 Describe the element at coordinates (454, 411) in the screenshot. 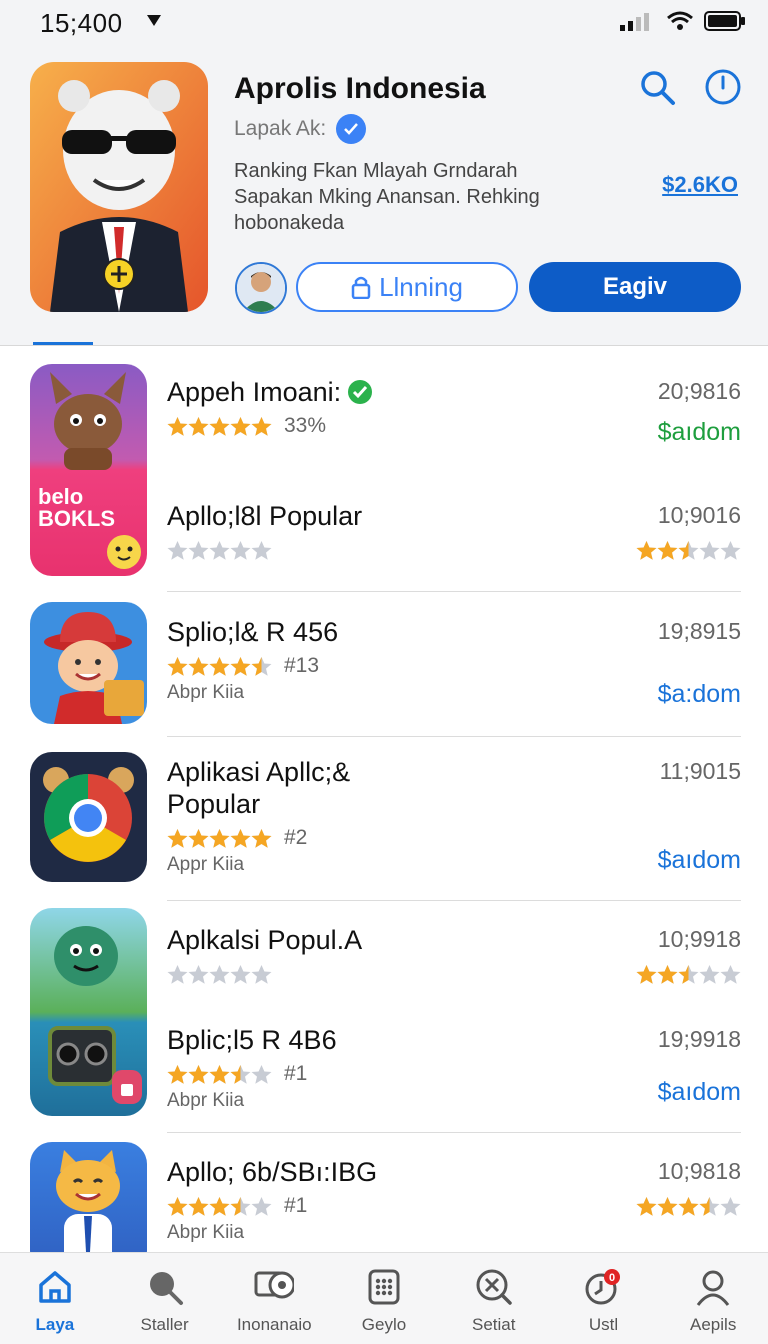

I see `app-row: Appeh Imoani: 20;9816 33% $aıdom` at that location.